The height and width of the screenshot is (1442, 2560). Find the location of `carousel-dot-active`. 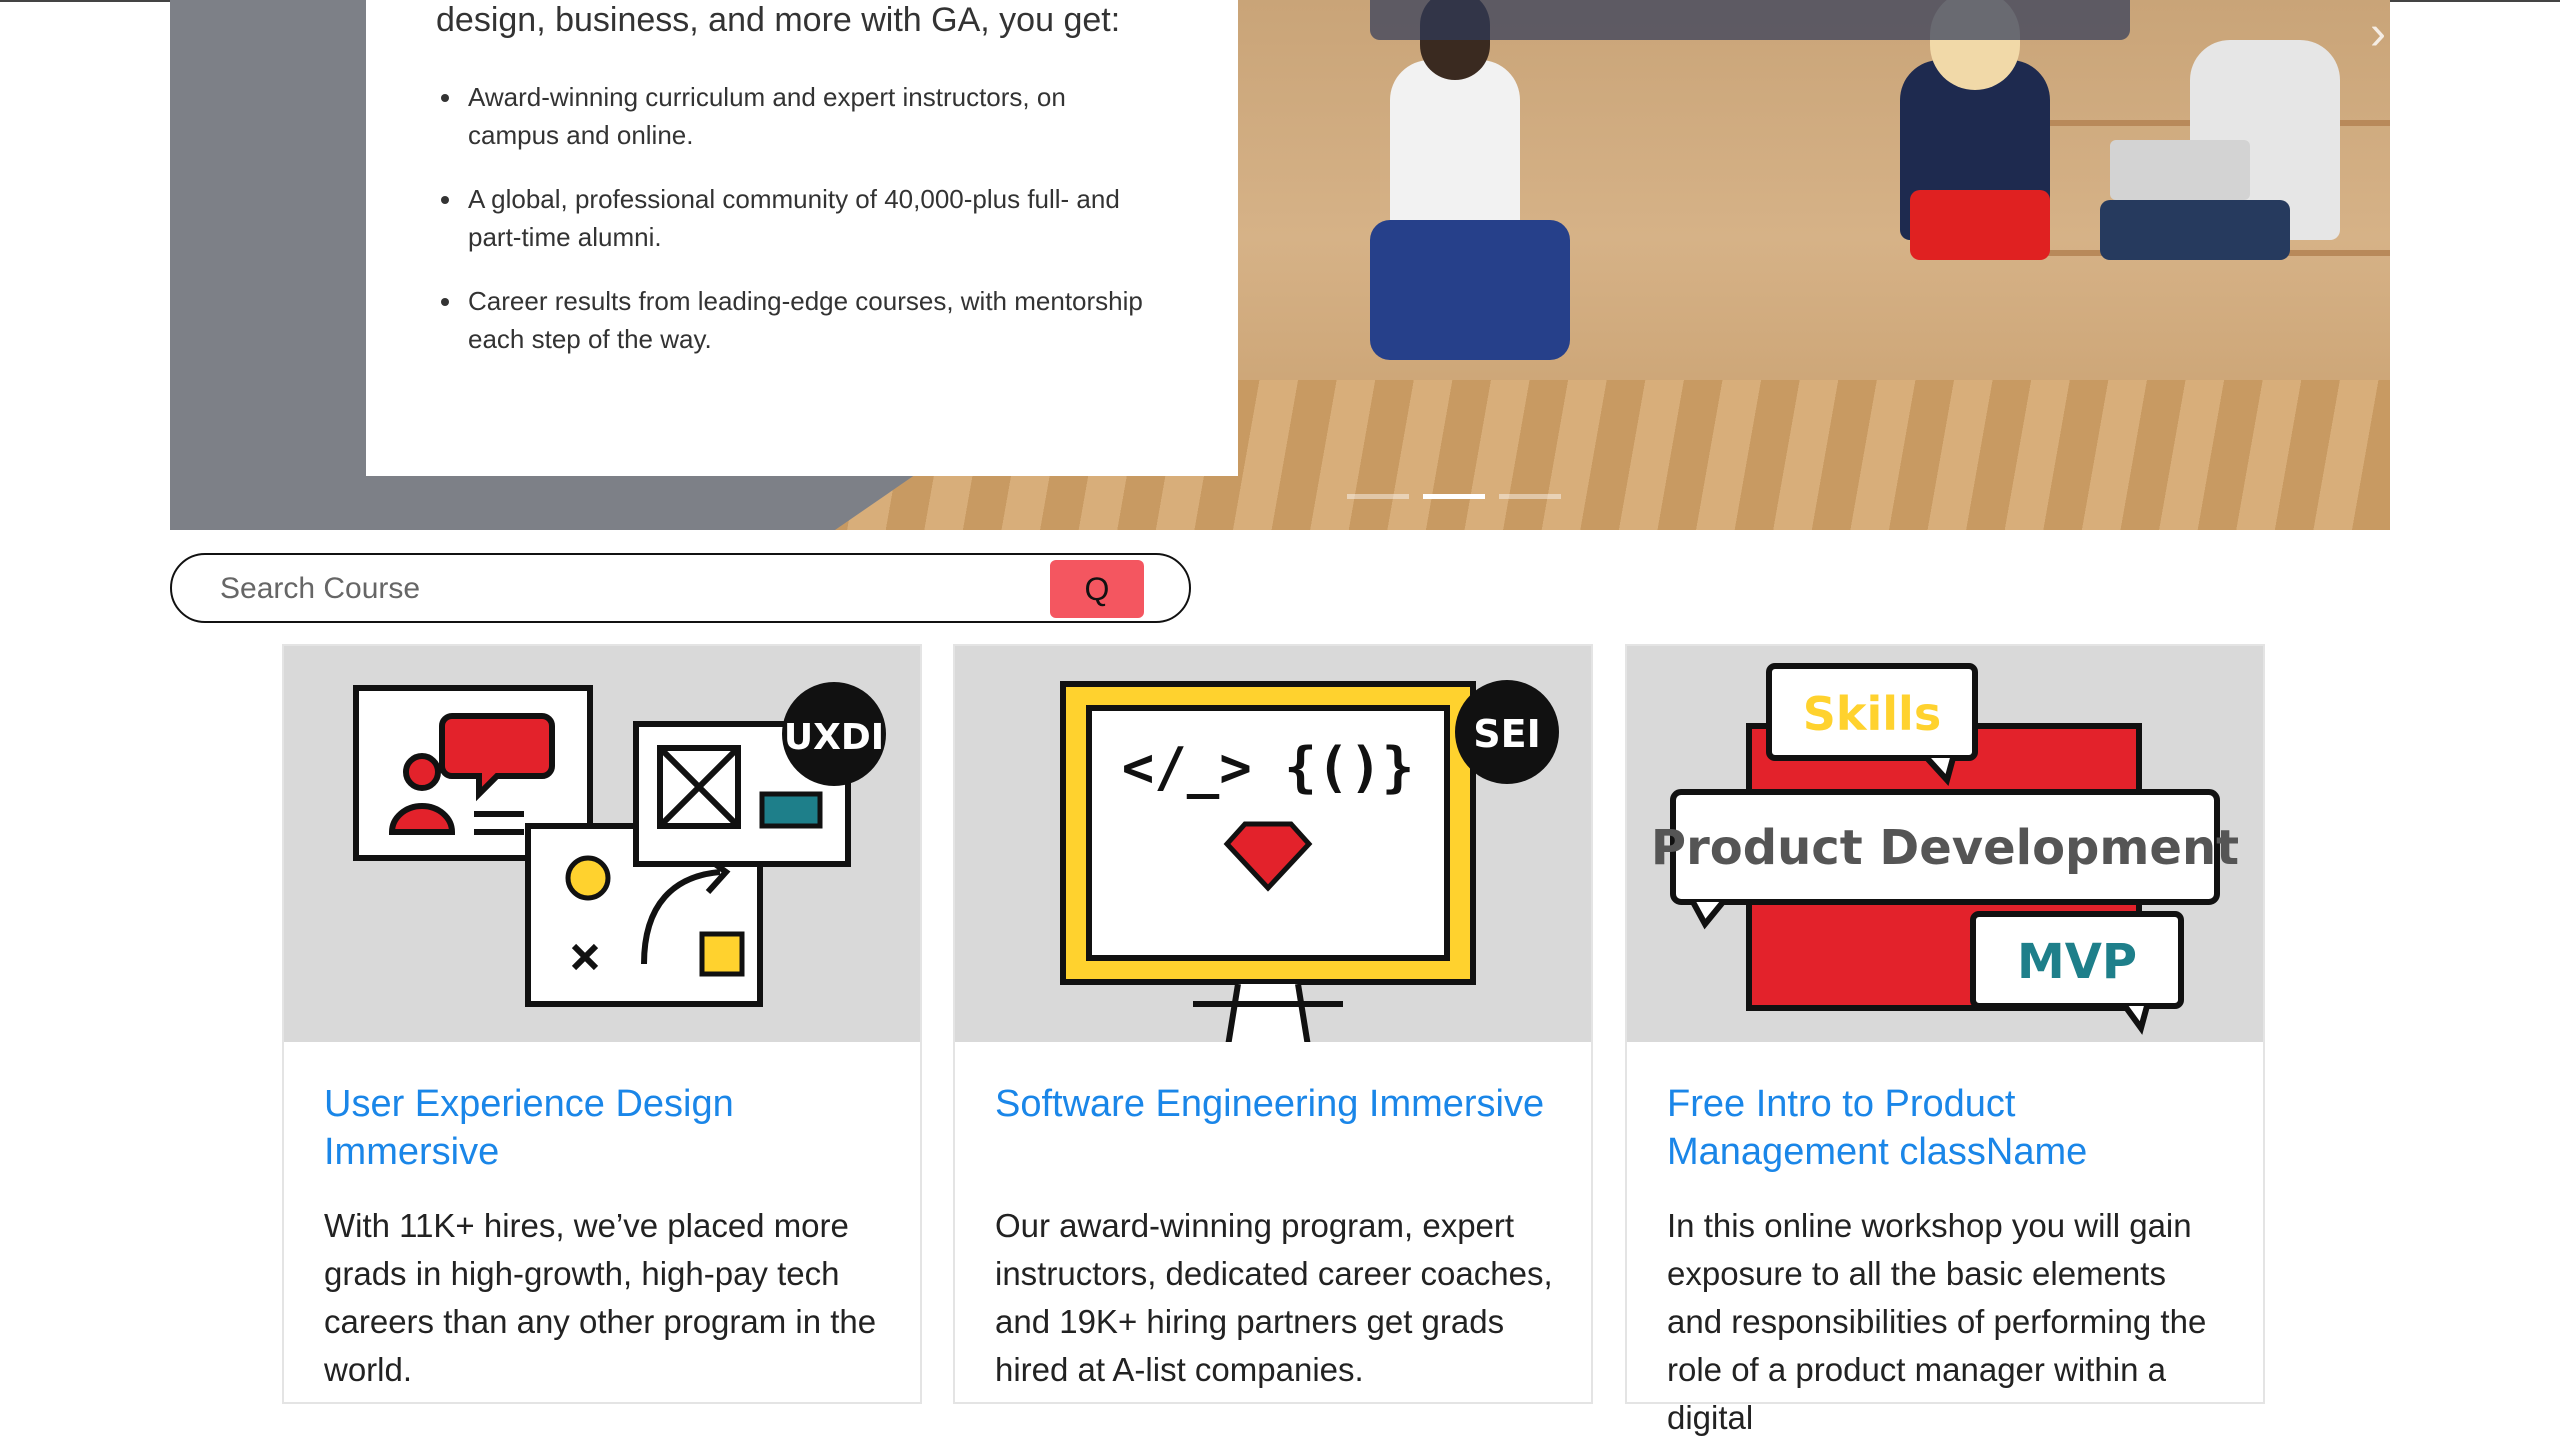

carousel-dot-active is located at coordinates (1454, 496).